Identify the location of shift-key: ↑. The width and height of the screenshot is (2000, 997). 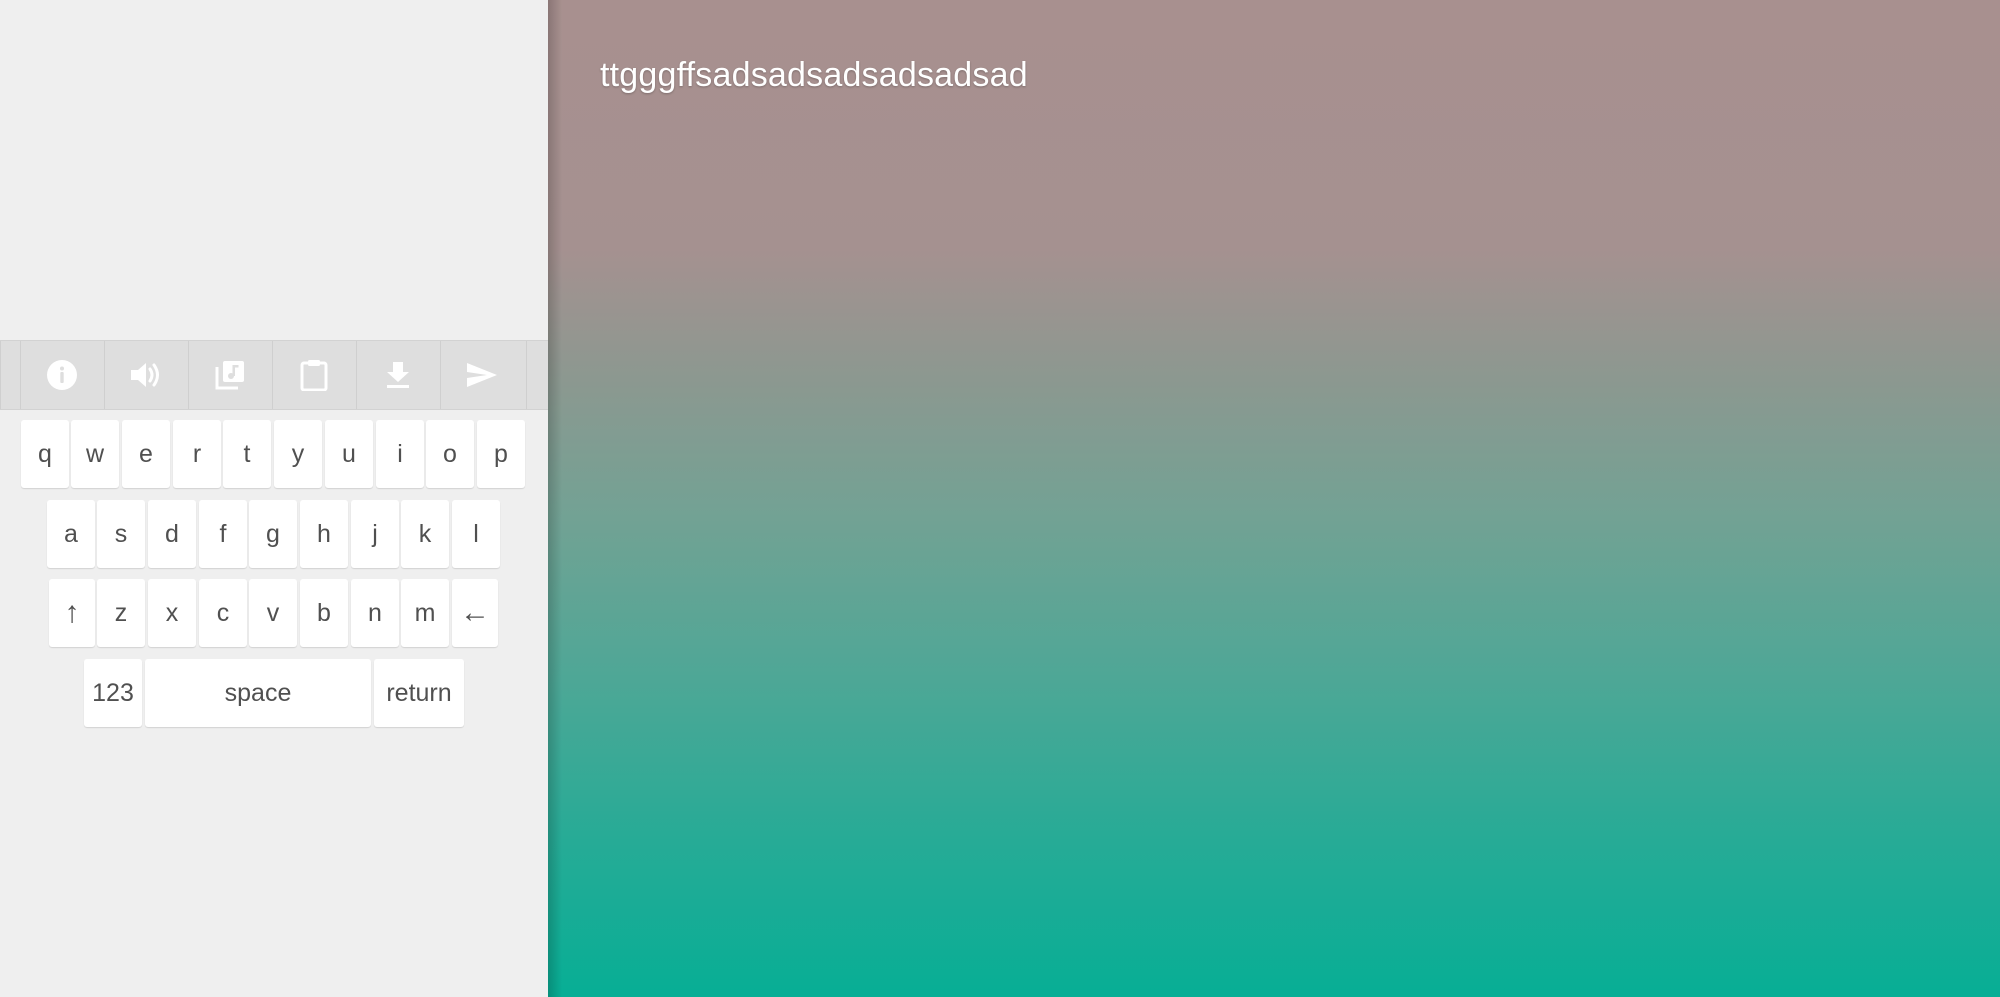
(72, 613).